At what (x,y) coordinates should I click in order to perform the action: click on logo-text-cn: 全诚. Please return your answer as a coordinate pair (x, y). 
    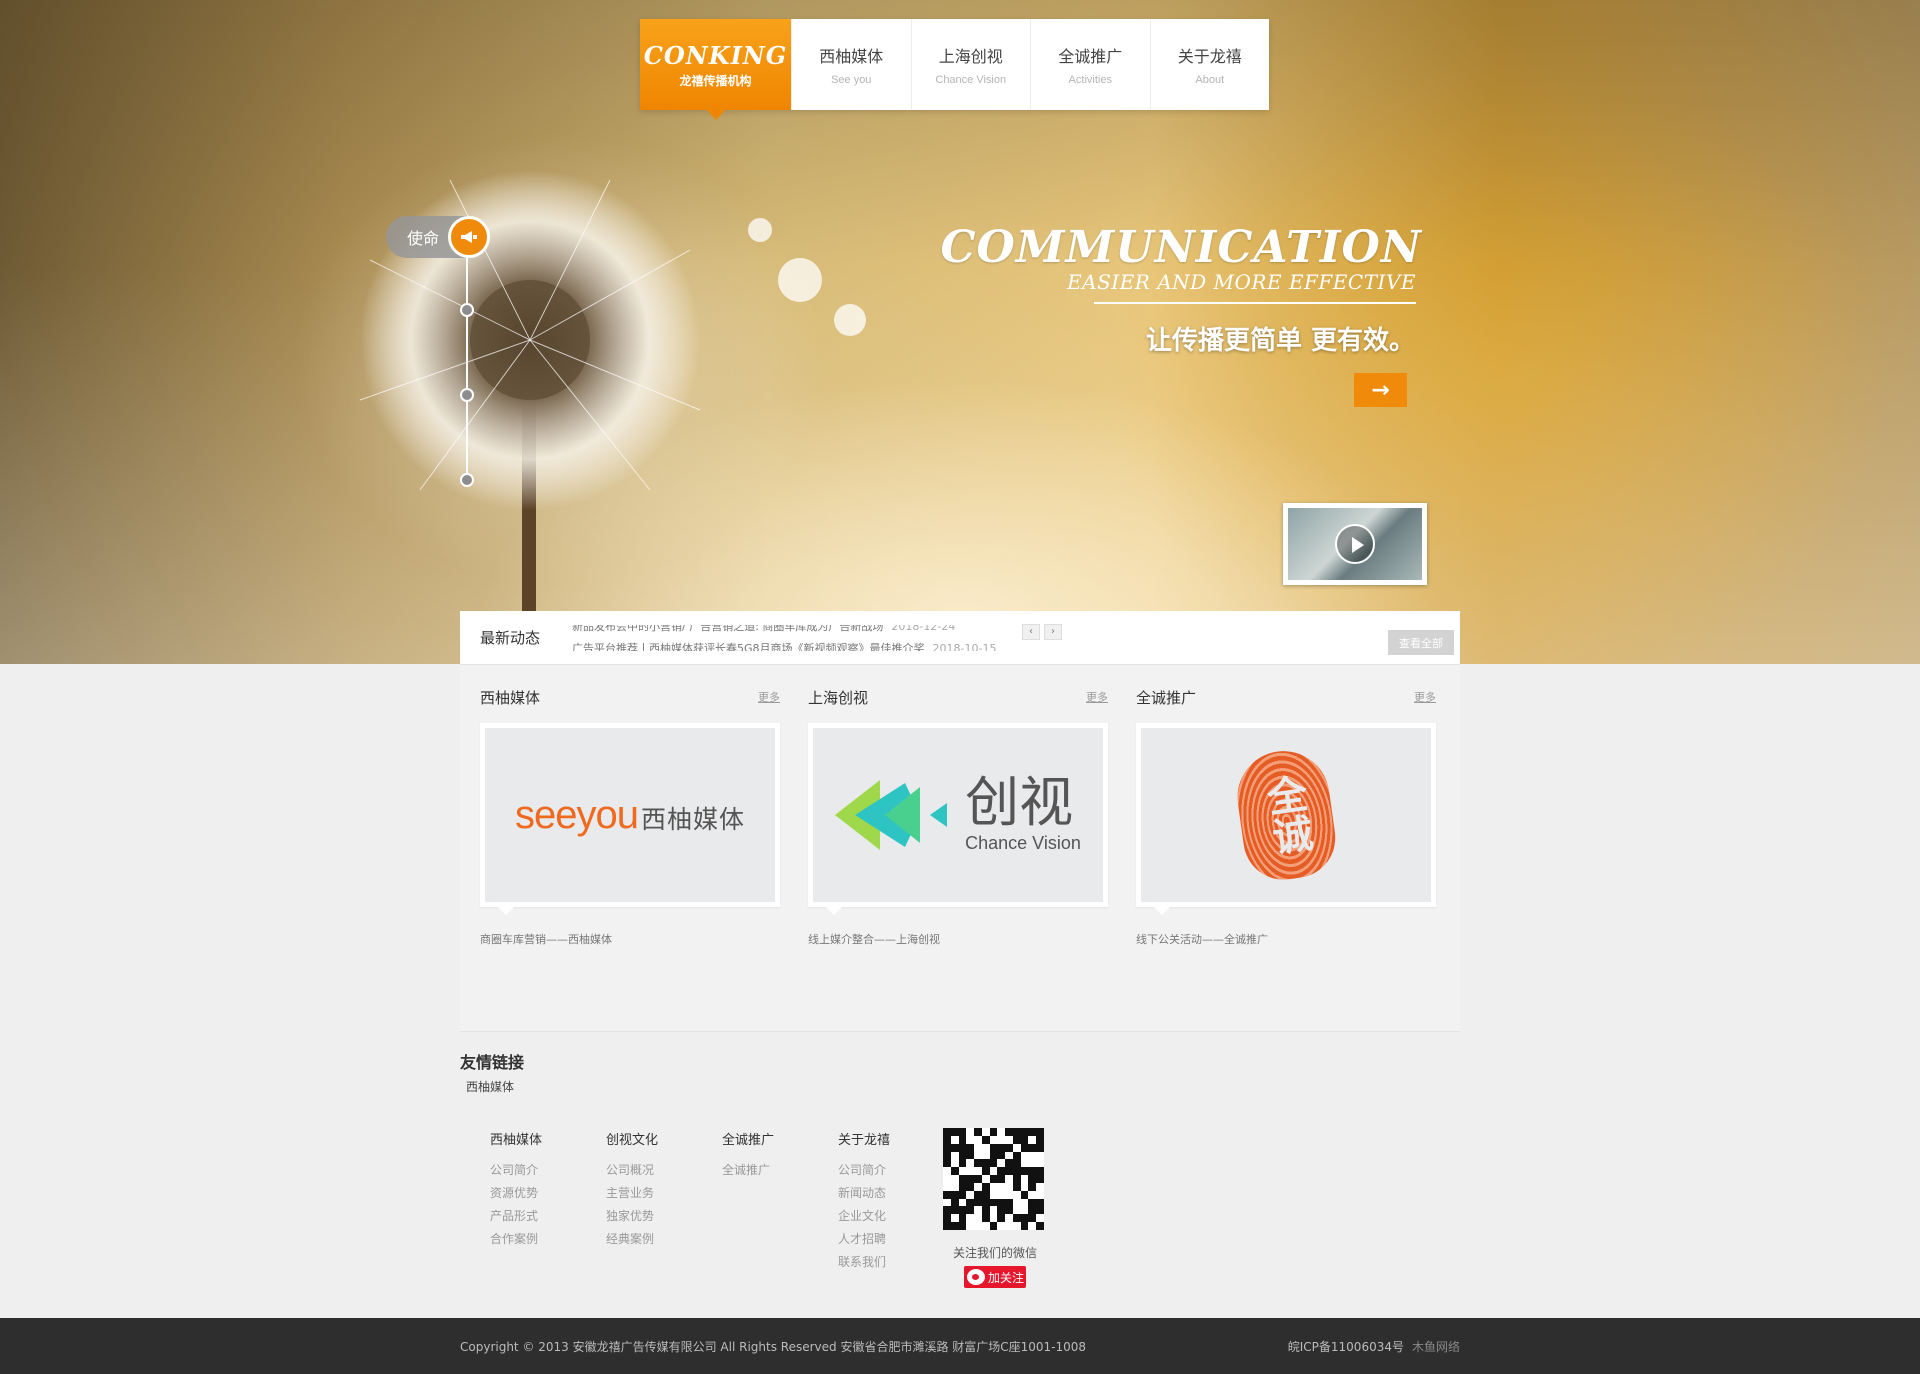
    Looking at the image, I should click on (1286, 815).